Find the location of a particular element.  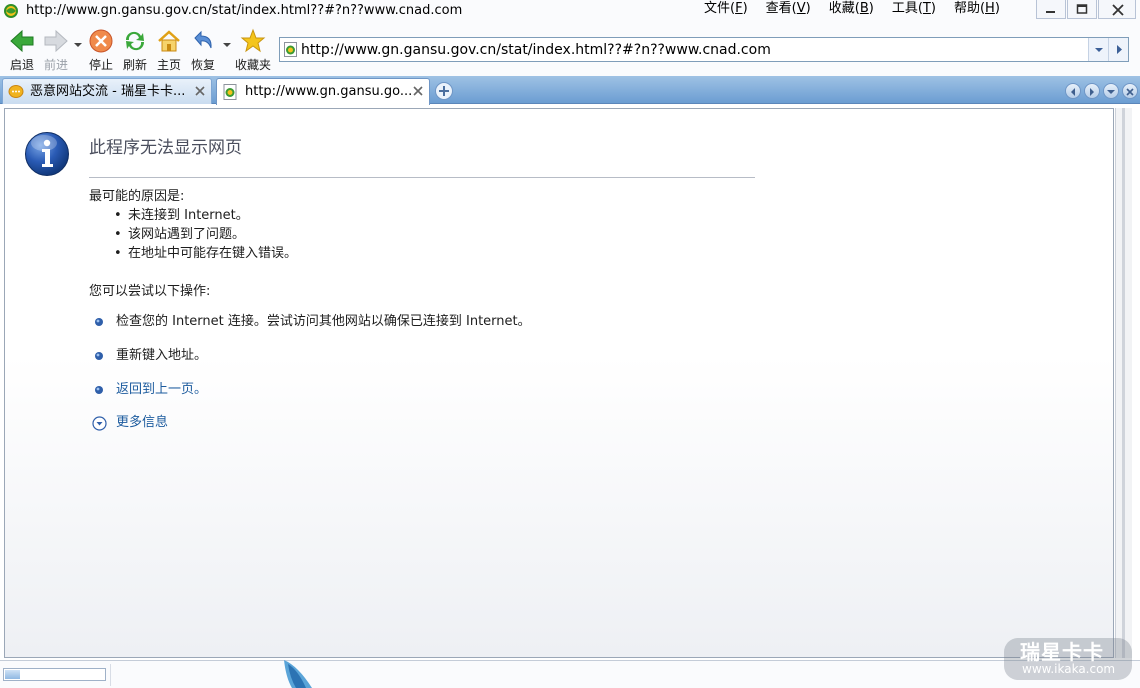

minimize-button is located at coordinates (1051, 9).